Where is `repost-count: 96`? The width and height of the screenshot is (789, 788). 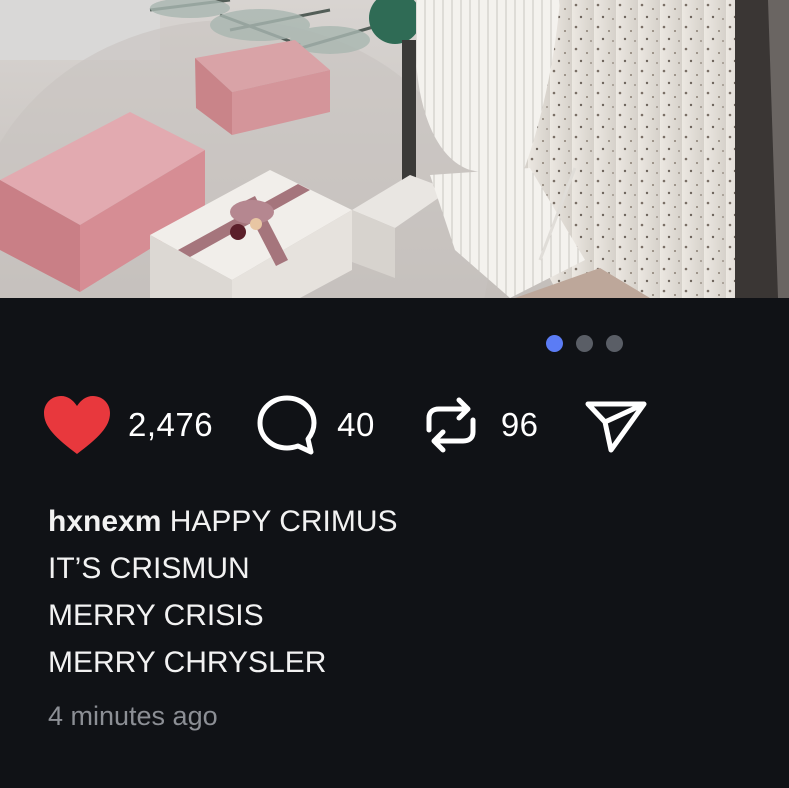
repost-count: 96 is located at coordinates (519, 424).